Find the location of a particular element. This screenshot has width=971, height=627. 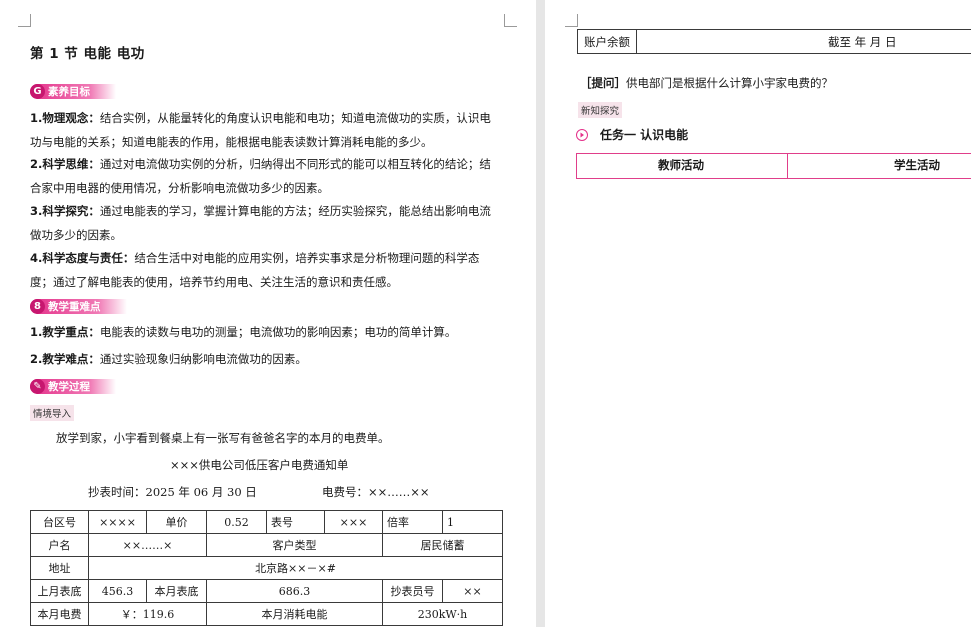

section-title: 第 1 节 电能 电功 is located at coordinates (87, 54).